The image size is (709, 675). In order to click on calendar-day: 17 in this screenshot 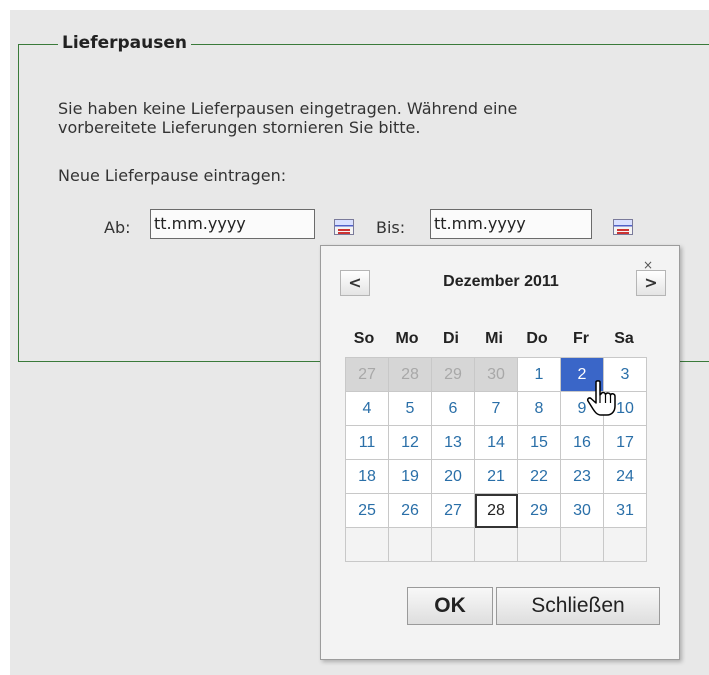, I will do `click(625, 443)`.